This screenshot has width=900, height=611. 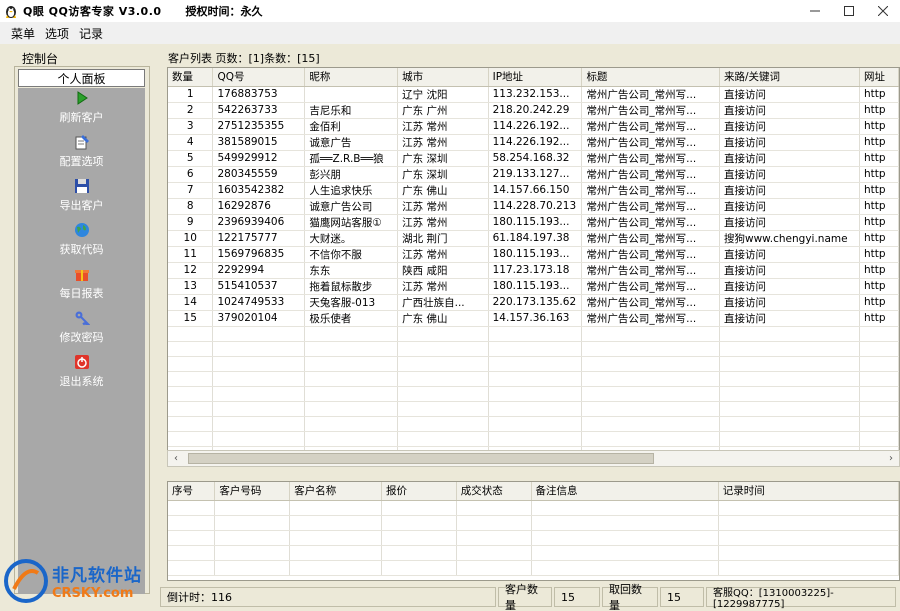 I want to click on column-header: IP地址, so click(x=535, y=77).